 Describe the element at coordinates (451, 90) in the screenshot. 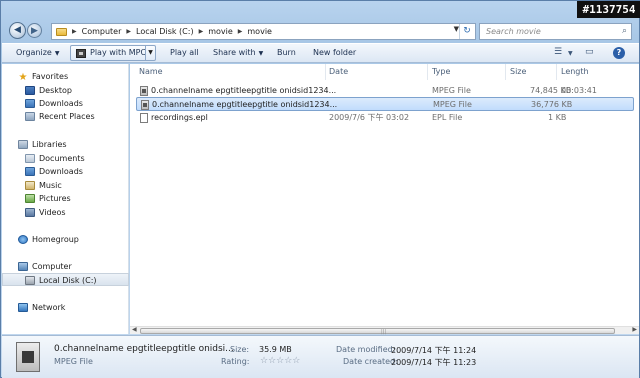

I see `file-type: MPEG File` at that location.